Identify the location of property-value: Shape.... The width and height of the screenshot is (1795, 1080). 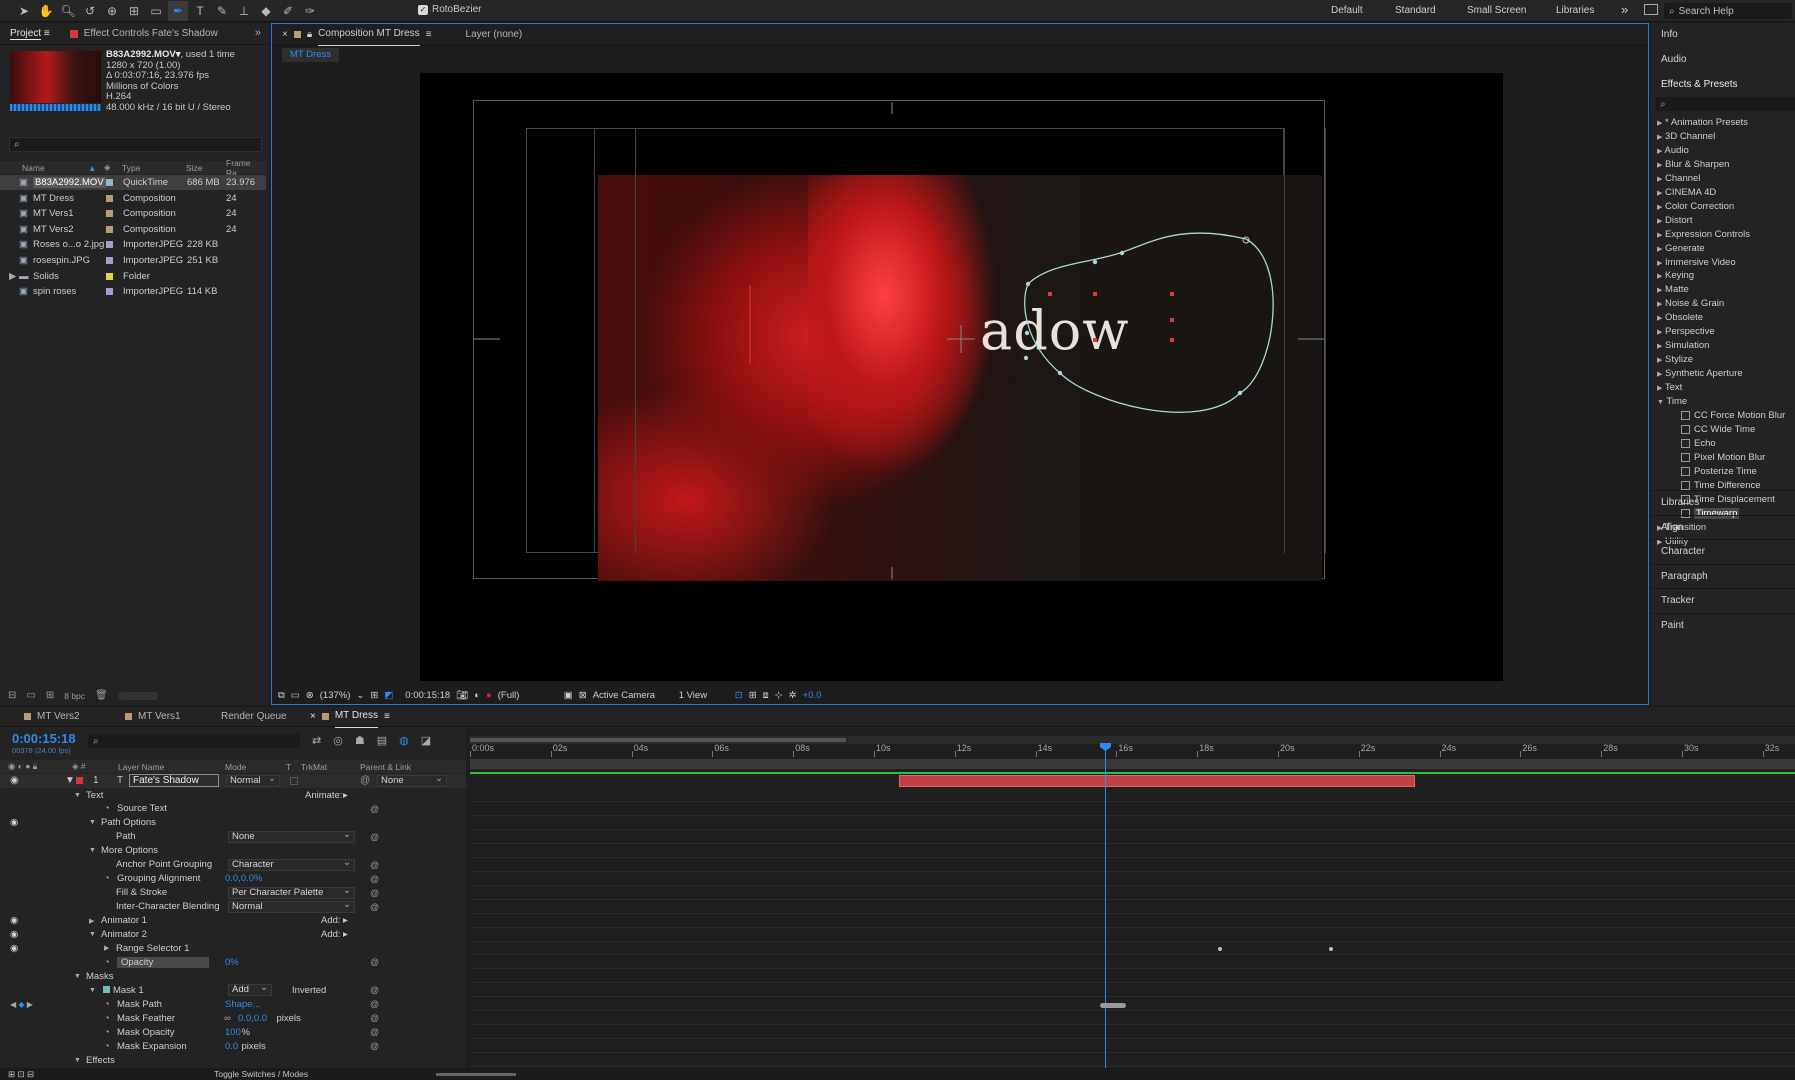
(242, 1004).